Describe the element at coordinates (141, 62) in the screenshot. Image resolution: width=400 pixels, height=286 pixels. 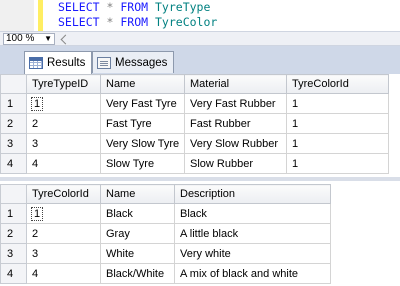
I see `tab-messages-label: Messages` at that location.